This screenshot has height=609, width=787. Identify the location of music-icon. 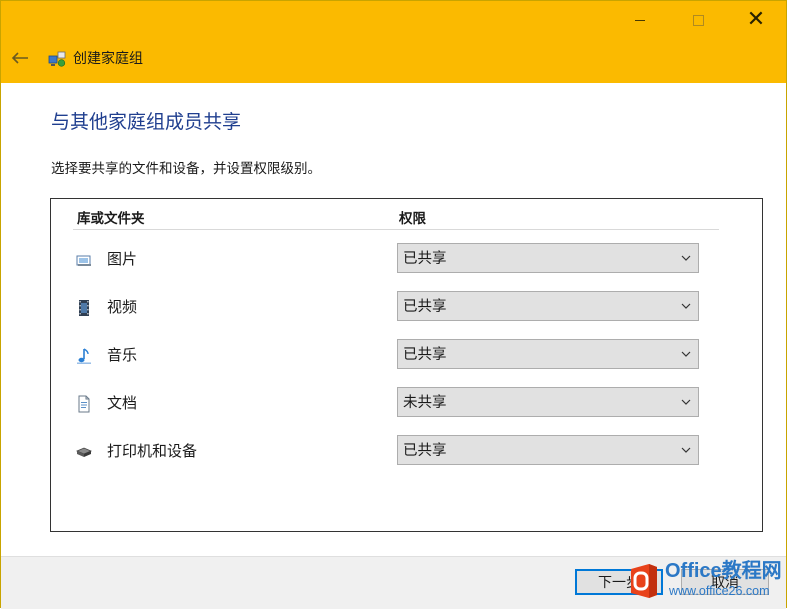
(84, 356).